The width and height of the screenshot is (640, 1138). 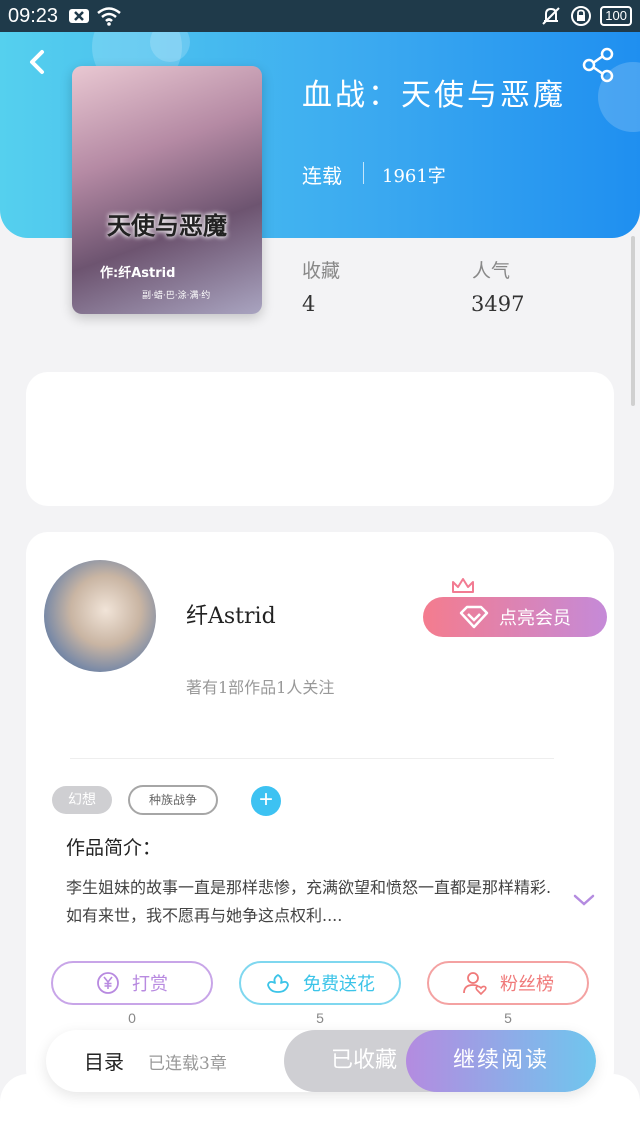 I want to click on author-info: 著有1部作品1人关注, so click(x=260, y=687).